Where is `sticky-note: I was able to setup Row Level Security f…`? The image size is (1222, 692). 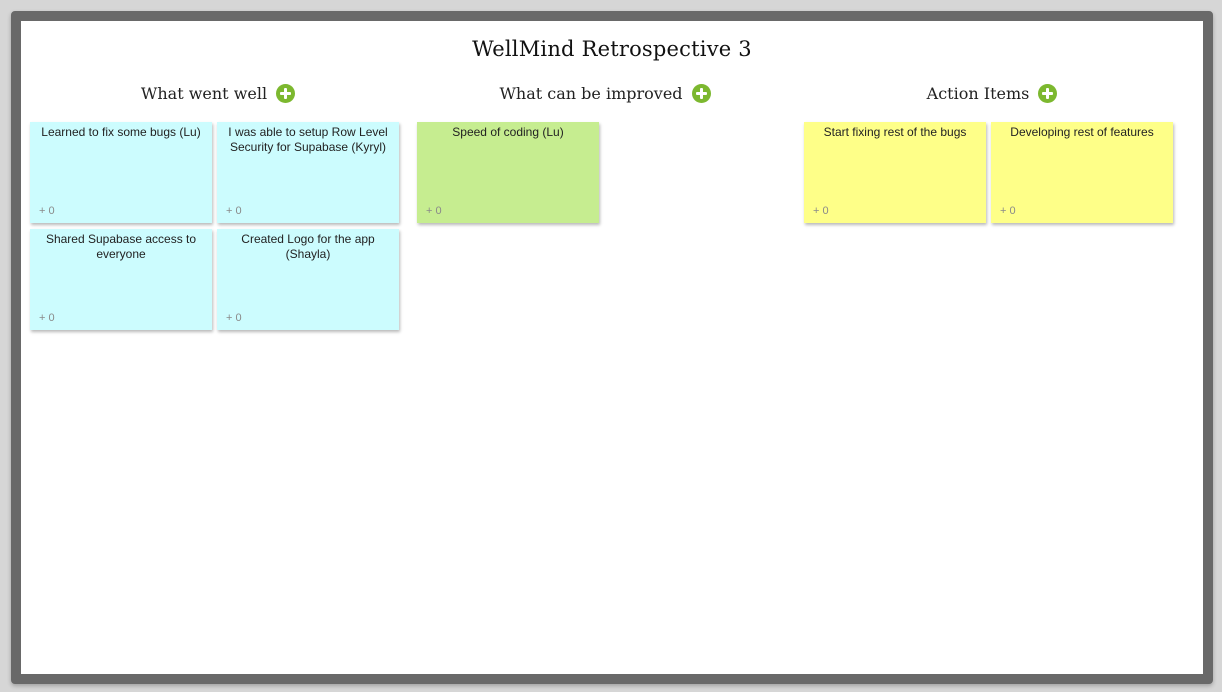
sticky-note: I was able to setup Row Level Security f… is located at coordinates (308, 172).